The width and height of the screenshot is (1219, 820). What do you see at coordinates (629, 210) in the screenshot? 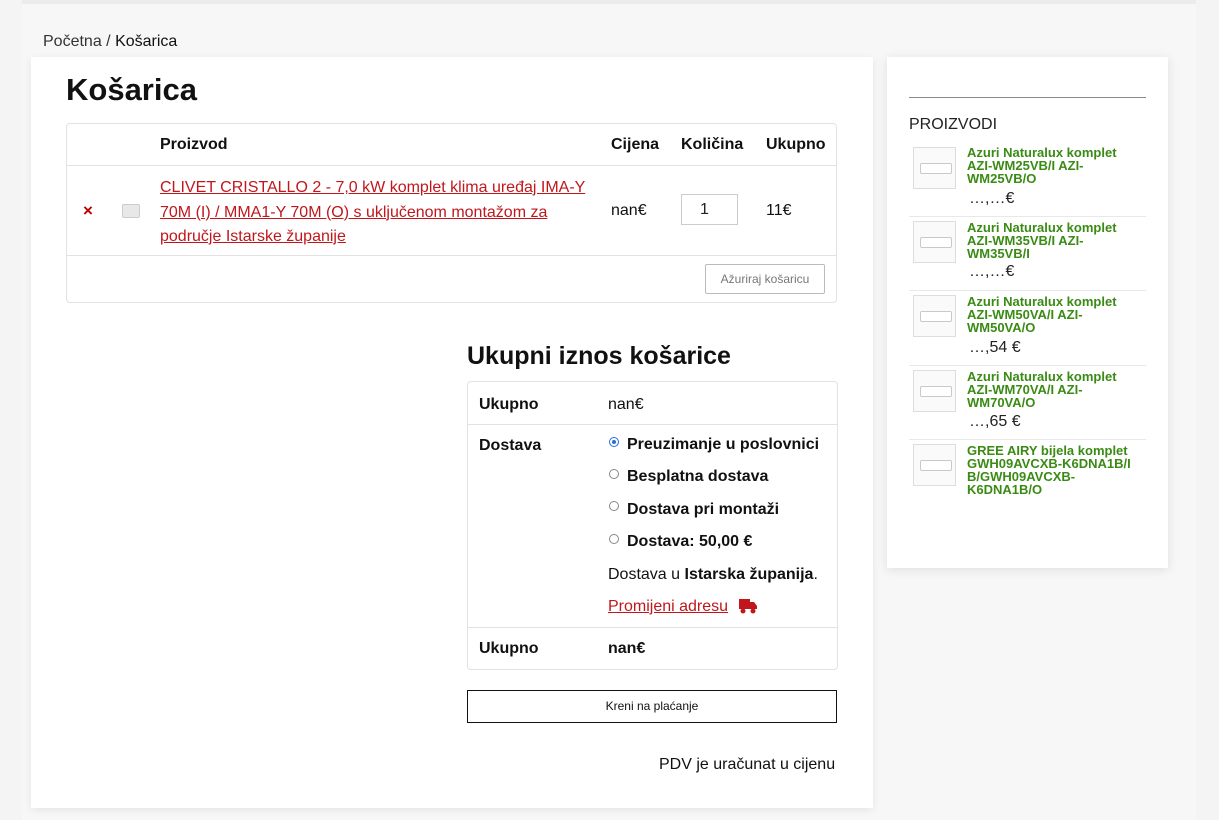
I see `item-price: nan€` at bounding box center [629, 210].